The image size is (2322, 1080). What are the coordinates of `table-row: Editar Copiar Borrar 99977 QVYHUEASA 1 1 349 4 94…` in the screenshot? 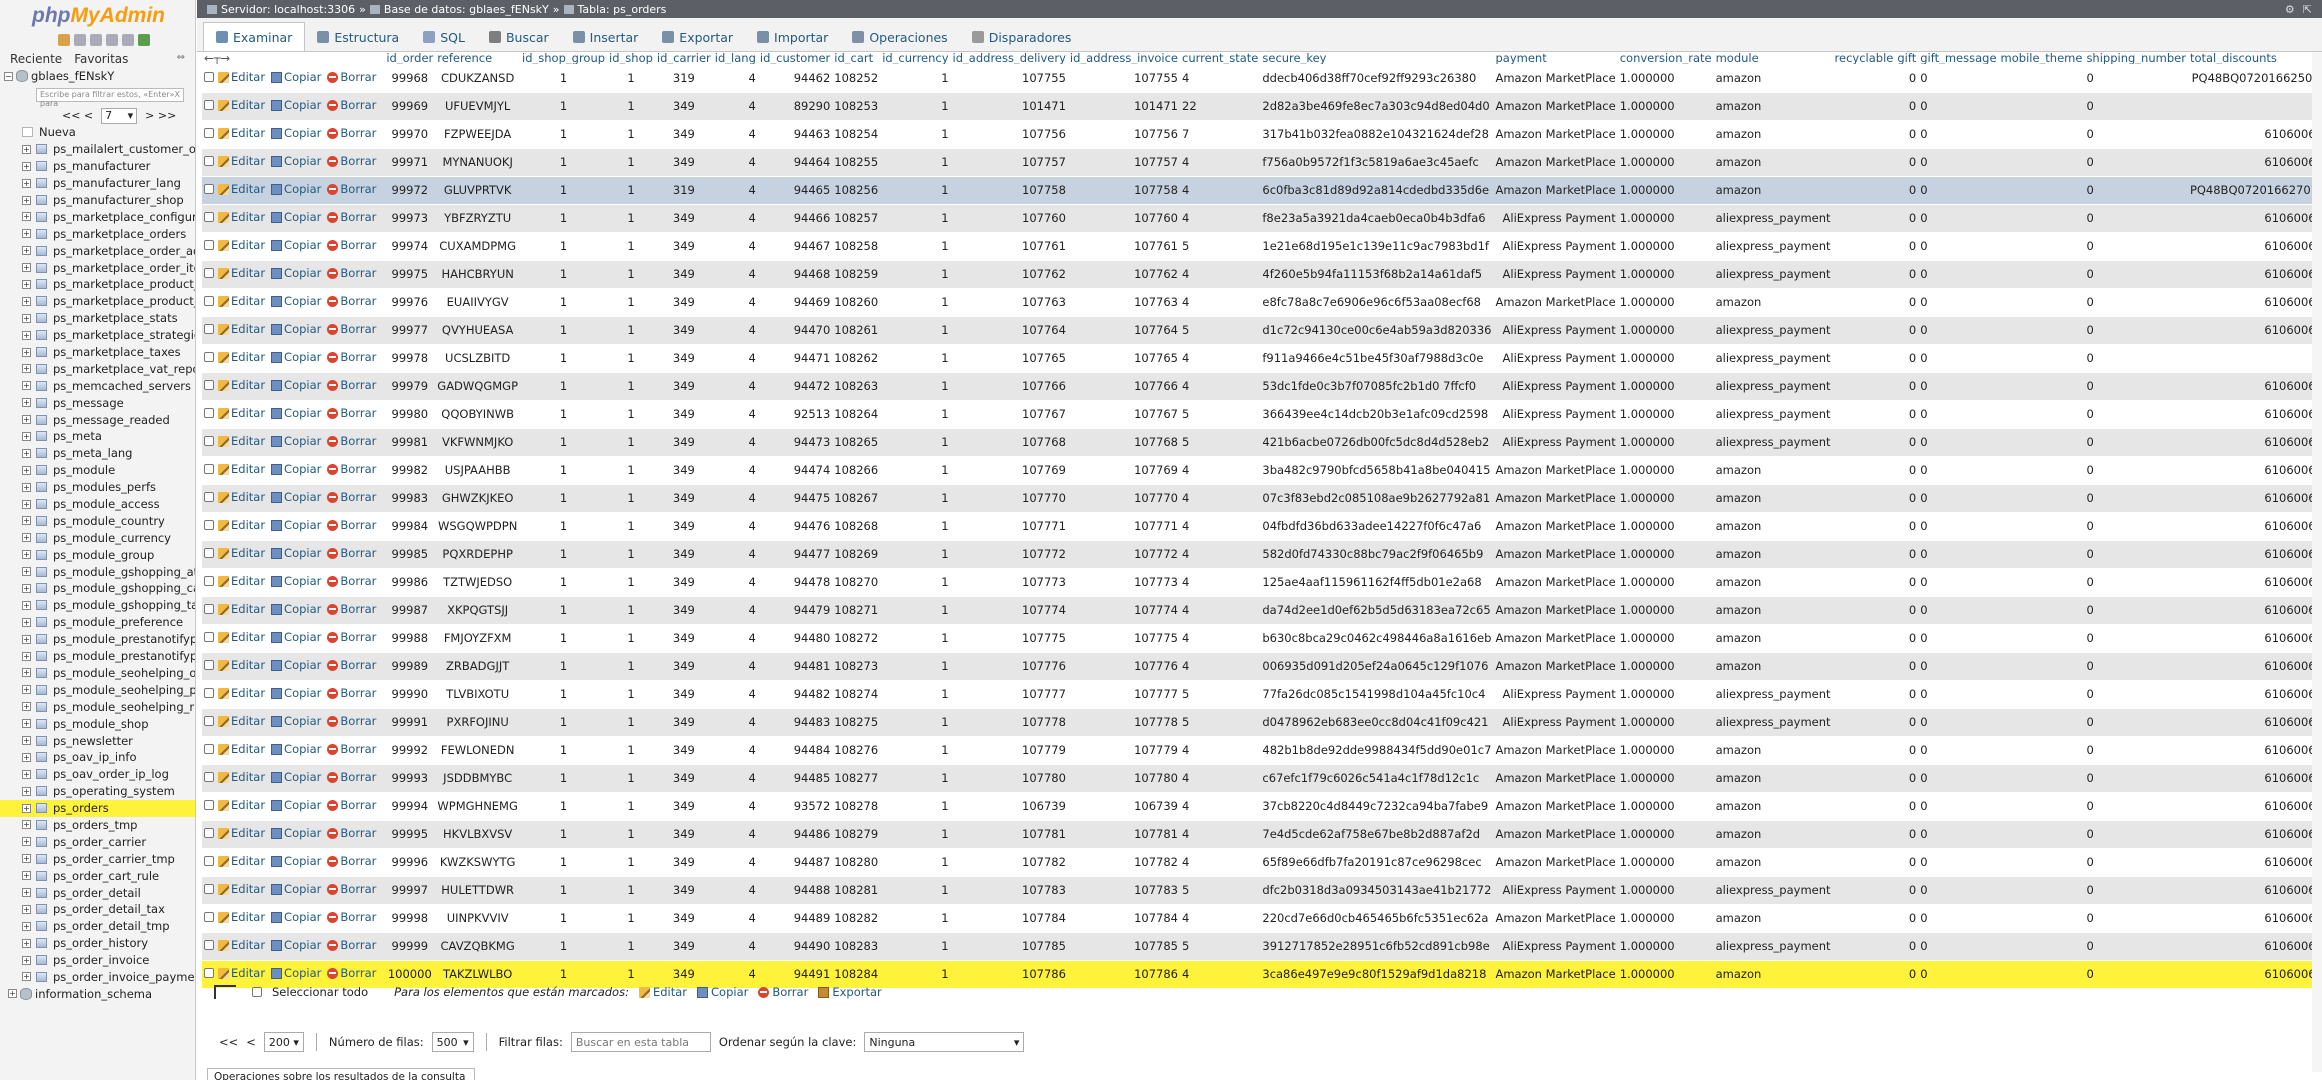 It's located at (1262, 330).